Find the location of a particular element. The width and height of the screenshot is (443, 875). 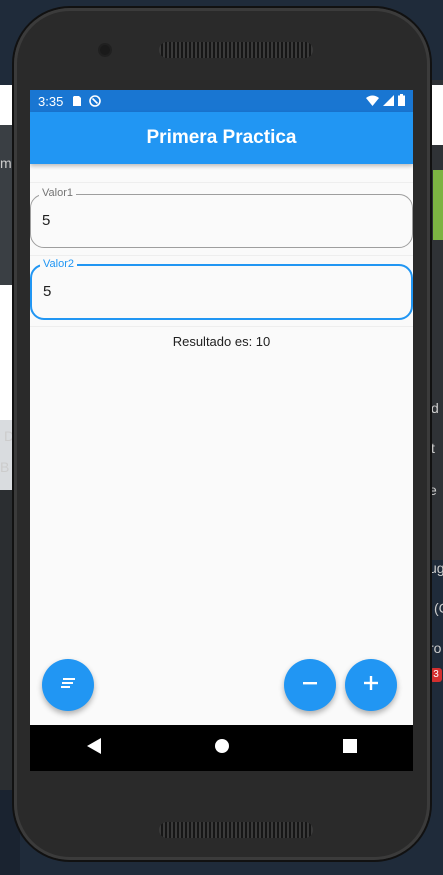

sd-card-icon is located at coordinates (77, 101).